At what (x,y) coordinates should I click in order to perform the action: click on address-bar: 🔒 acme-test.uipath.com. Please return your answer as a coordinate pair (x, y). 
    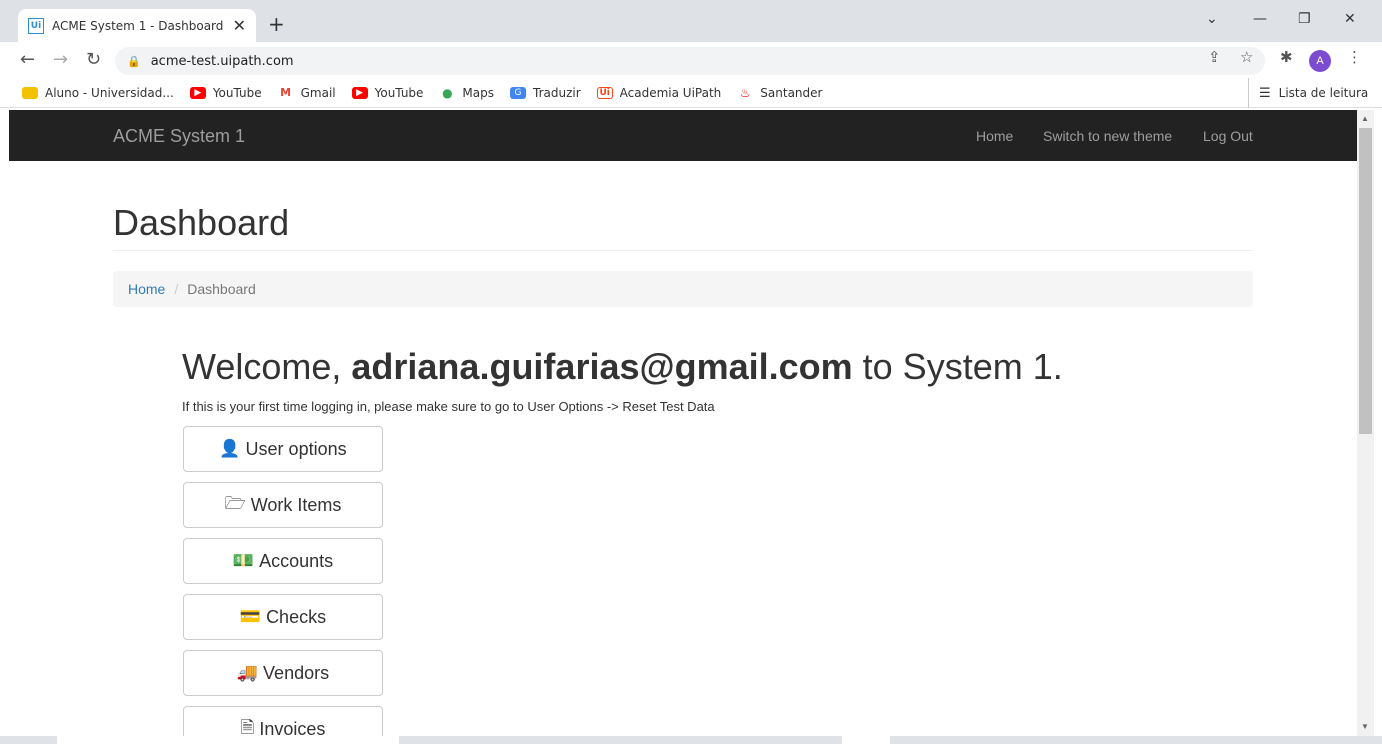
    Looking at the image, I should click on (690, 61).